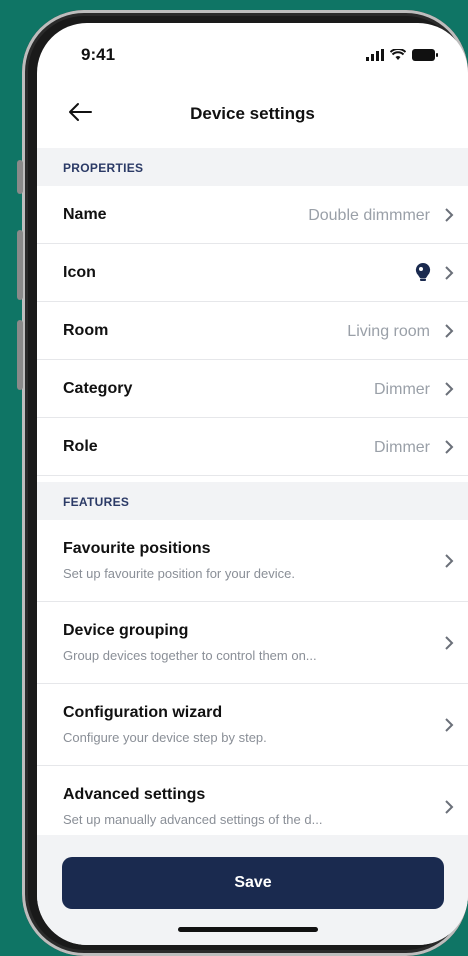 This screenshot has height=956, width=468. Describe the element at coordinates (252, 501) in the screenshot. I see `section-label-features: FEATURES` at that location.